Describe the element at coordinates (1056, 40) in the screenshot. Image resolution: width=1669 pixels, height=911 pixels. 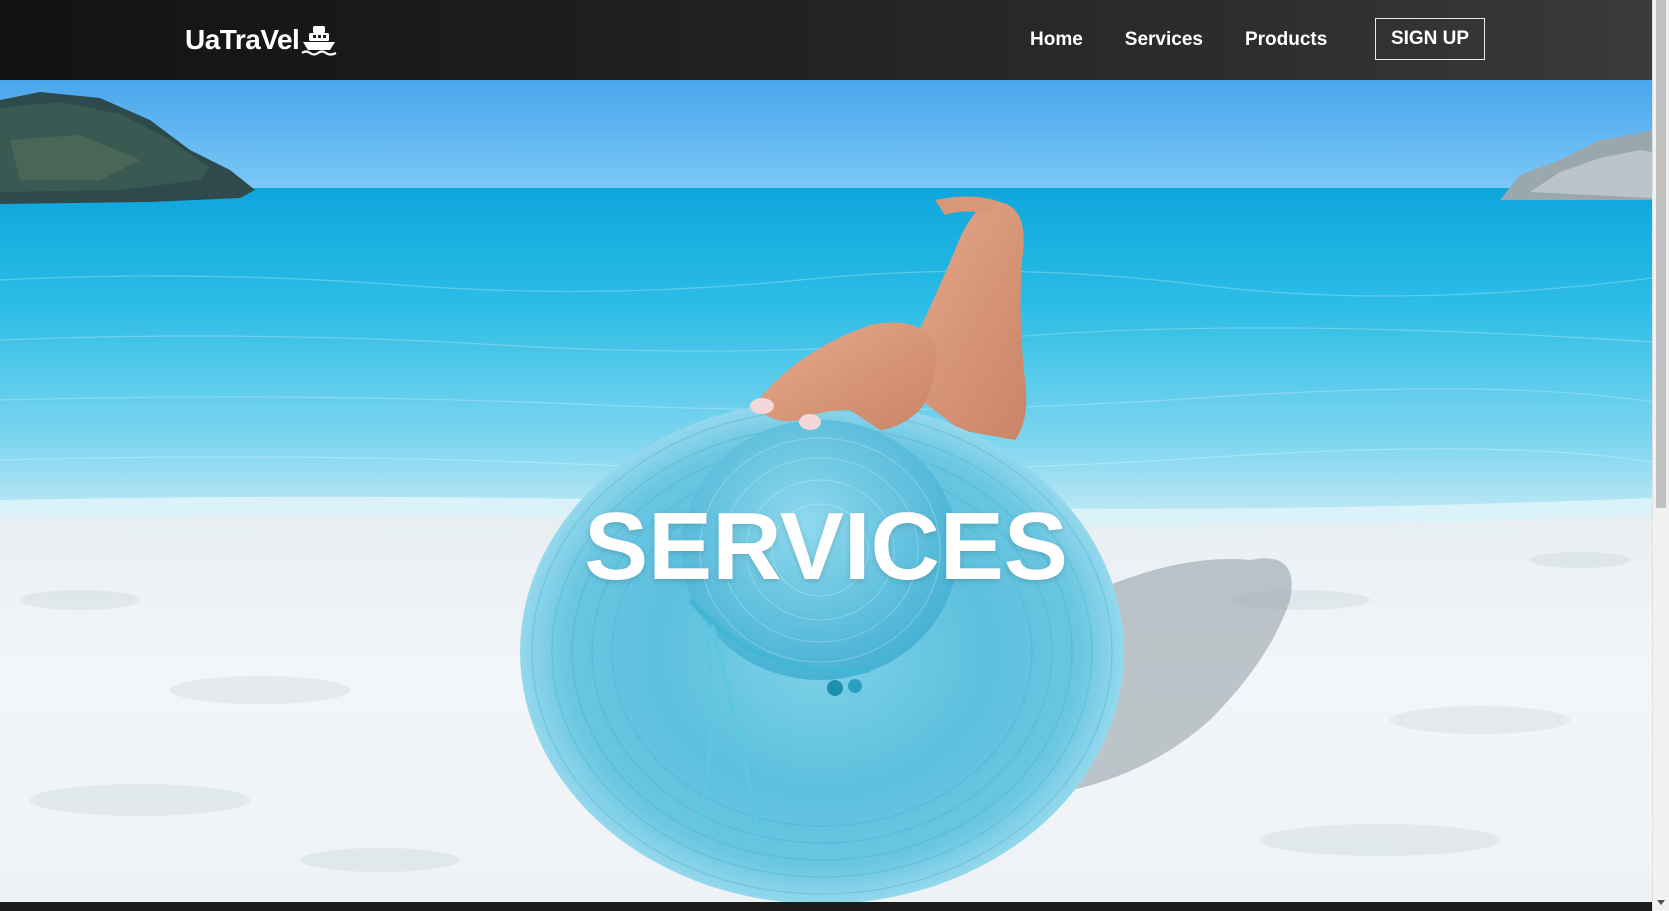
I see `nav-link-home: Home` at that location.